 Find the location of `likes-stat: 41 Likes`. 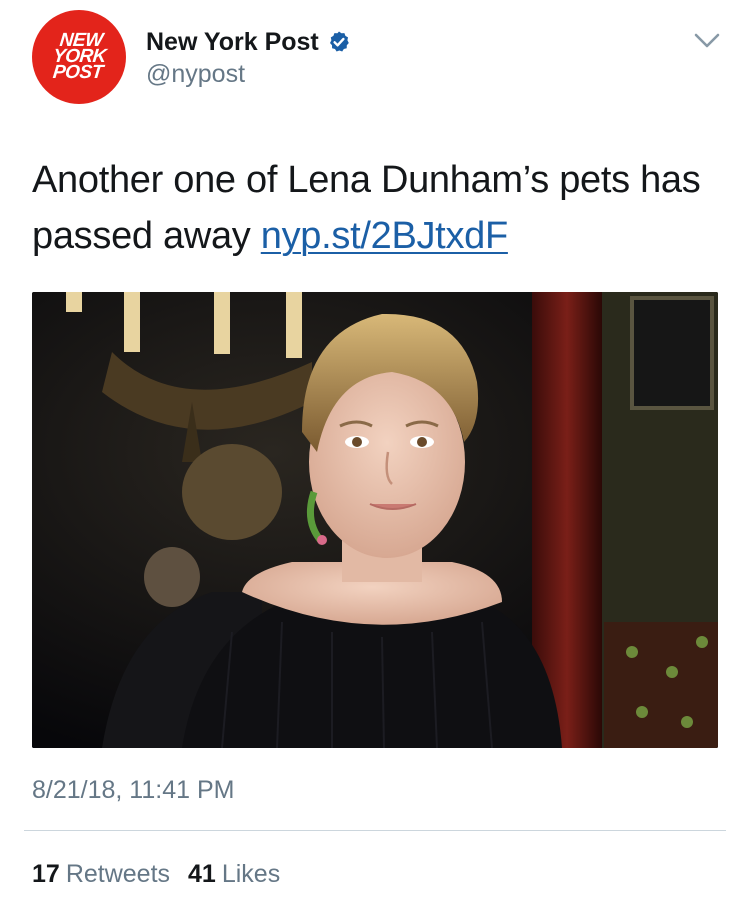

likes-stat: 41 Likes is located at coordinates (234, 874).